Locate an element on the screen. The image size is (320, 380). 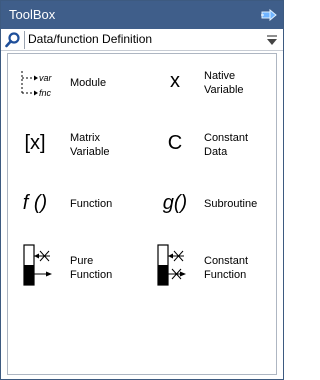
module-icon: var fnc is located at coordinates (37, 84).